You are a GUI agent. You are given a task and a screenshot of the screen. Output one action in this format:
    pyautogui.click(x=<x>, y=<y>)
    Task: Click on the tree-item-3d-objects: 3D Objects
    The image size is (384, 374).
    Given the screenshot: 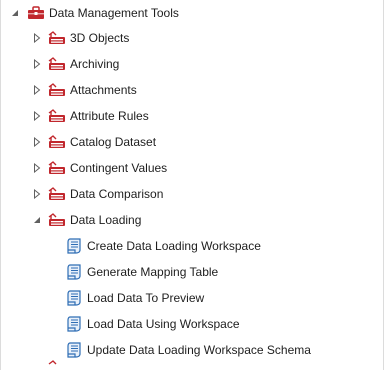 What is the action you would take?
    pyautogui.click(x=192, y=38)
    